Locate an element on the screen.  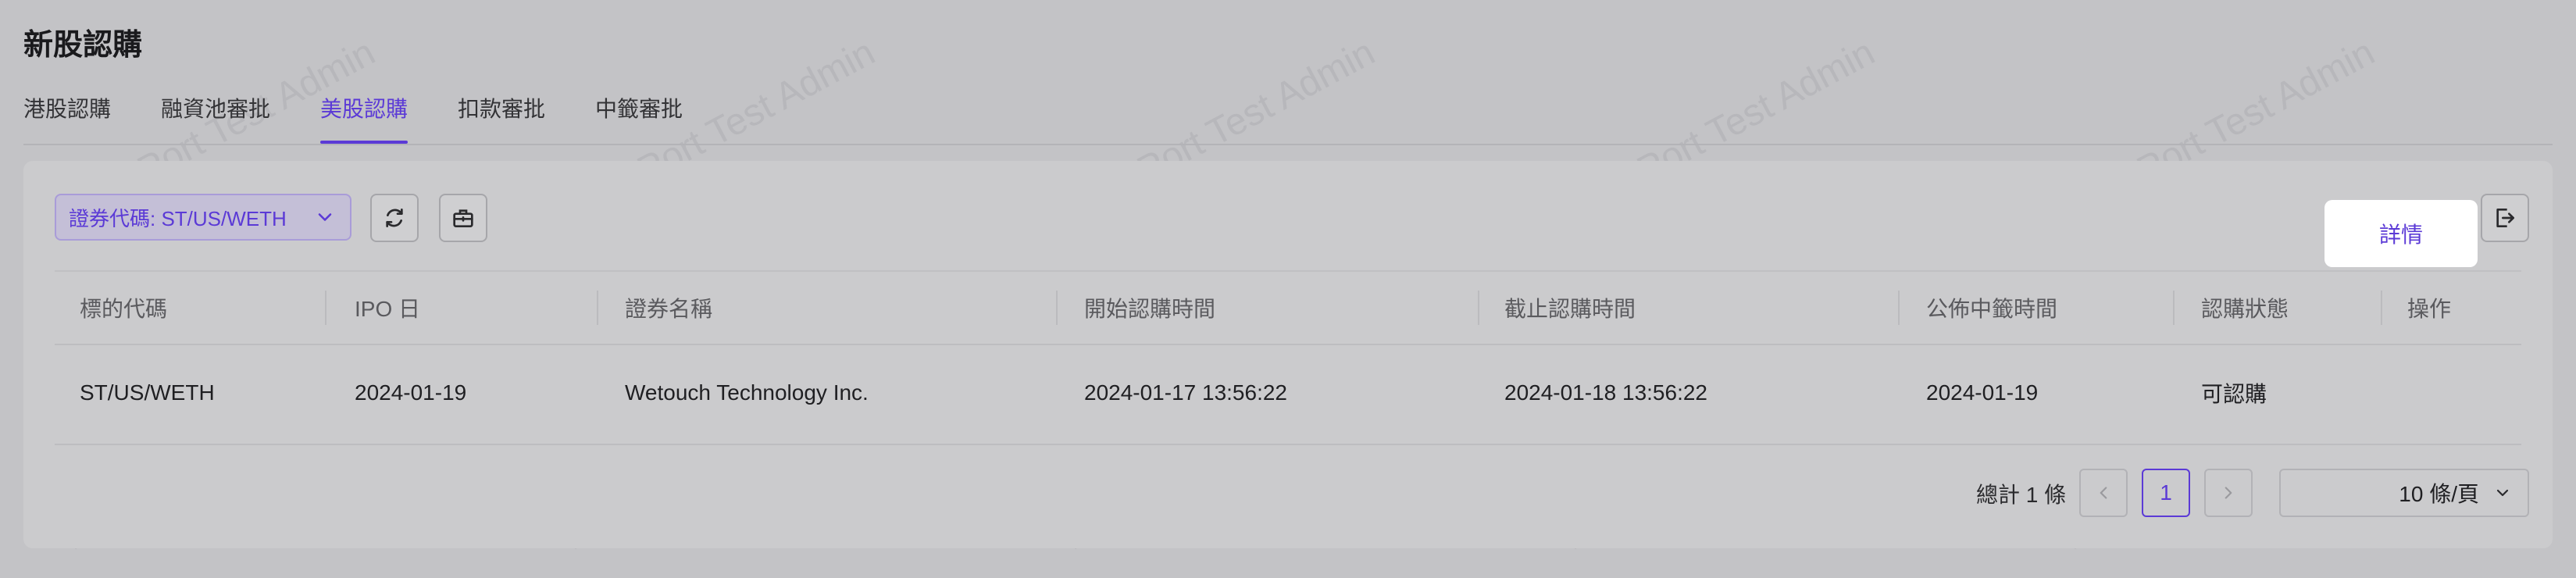
tab-us-subscription: 美股認購 is located at coordinates (364, 118).